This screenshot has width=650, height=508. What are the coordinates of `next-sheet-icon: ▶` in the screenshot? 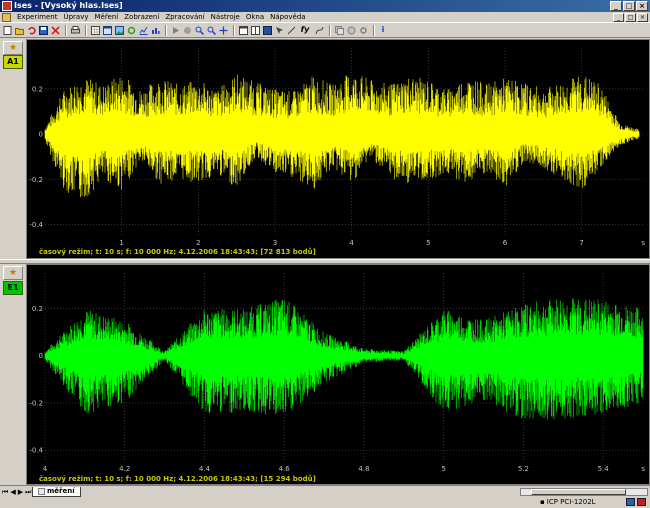 It's located at (20, 492).